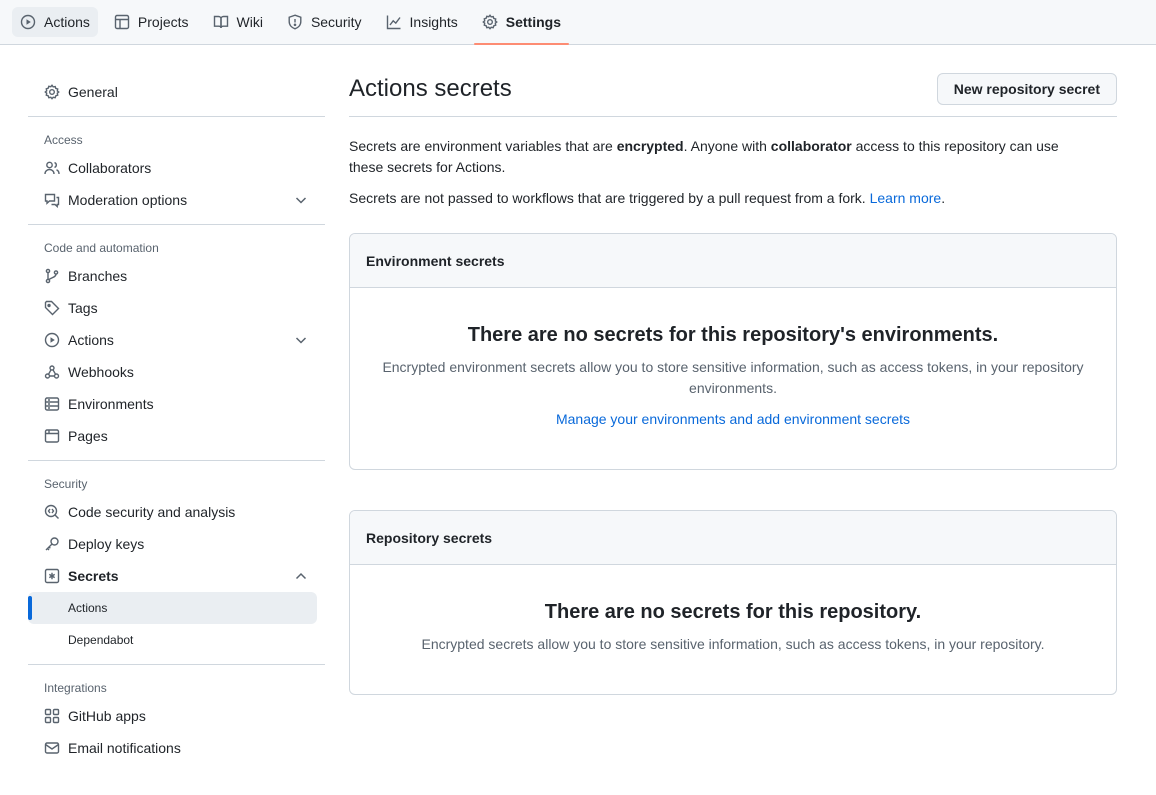 The height and width of the screenshot is (795, 1156). I want to click on sidebar-item-email-notifications: Email notifications, so click(172, 748).